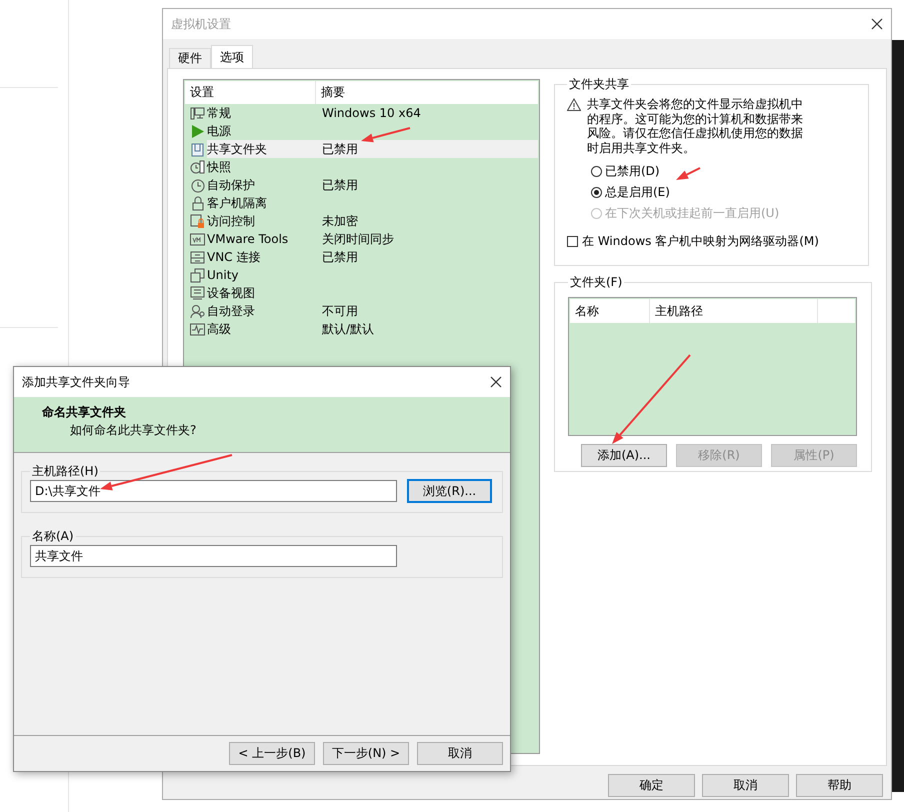 The width and height of the screenshot is (904, 812). I want to click on warning-text: 共享文件夹会将您的文件显示给虚拟机中的程序。这可能为您的计算机和数据带来风险。请仅在您信任虚拟机使用您的数据时启用共享文件夹。, so click(695, 126).